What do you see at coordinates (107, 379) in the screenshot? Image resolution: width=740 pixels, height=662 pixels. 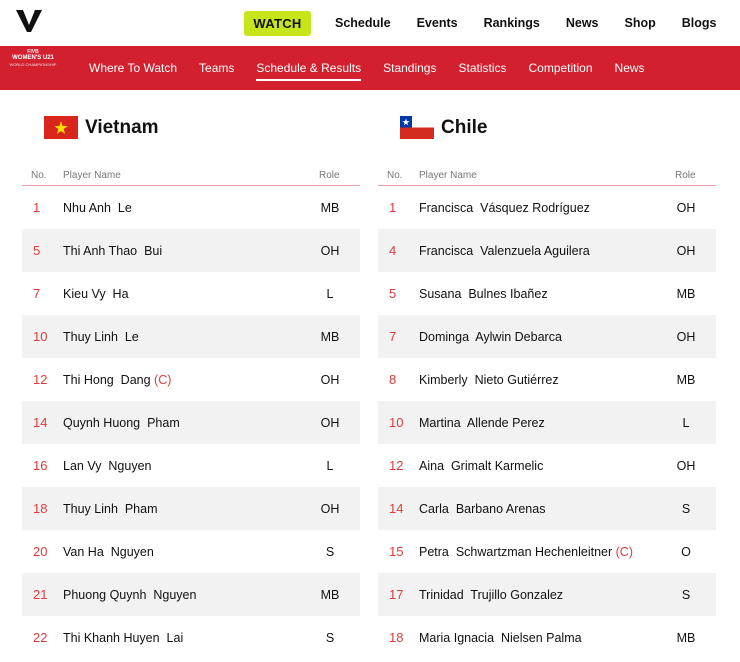 I see `player-name: Thi Hong Dang` at bounding box center [107, 379].